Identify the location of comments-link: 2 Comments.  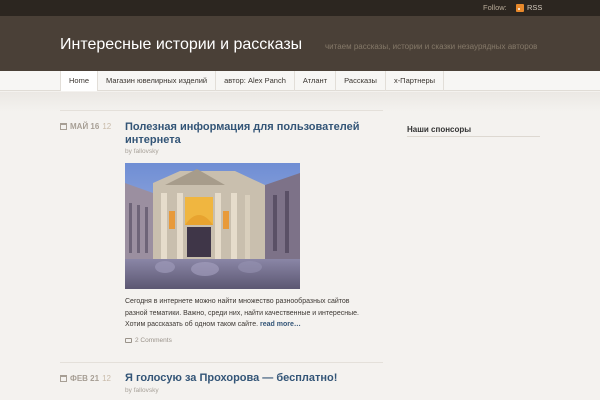
(148, 340).